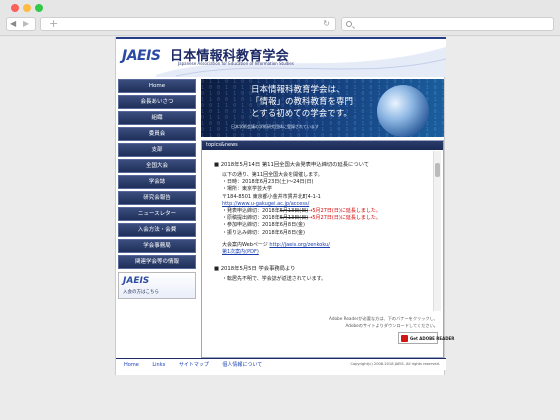  Describe the element at coordinates (242, 365) in the screenshot. I see `footer-link-privacy: 個人情報について` at that location.